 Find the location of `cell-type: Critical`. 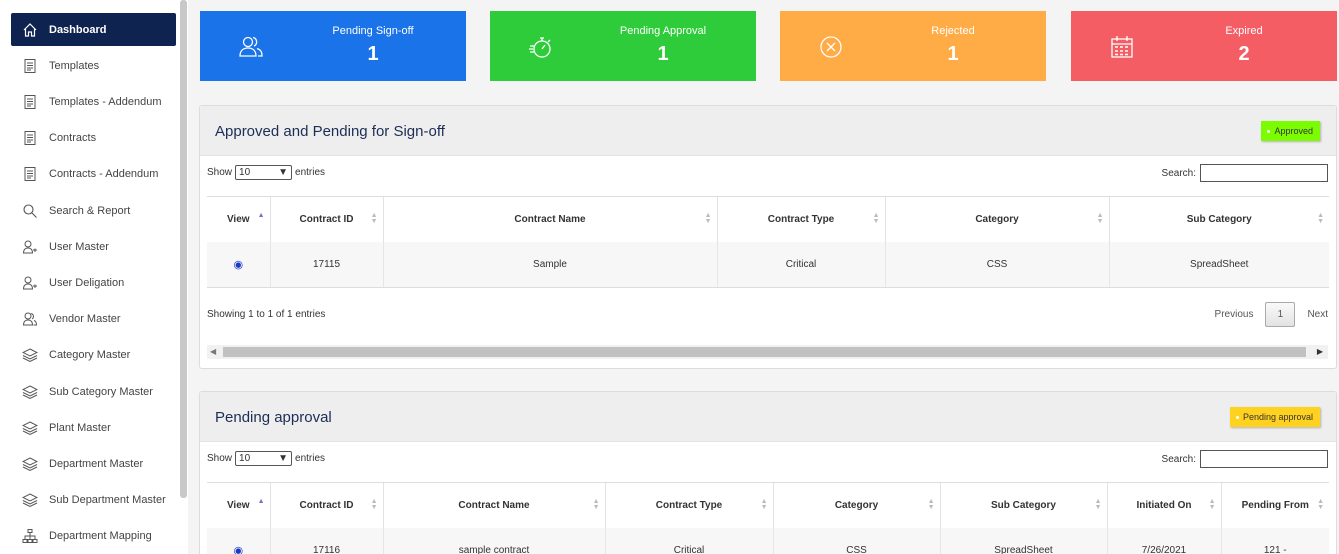

cell-type: Critical is located at coordinates (800, 264).